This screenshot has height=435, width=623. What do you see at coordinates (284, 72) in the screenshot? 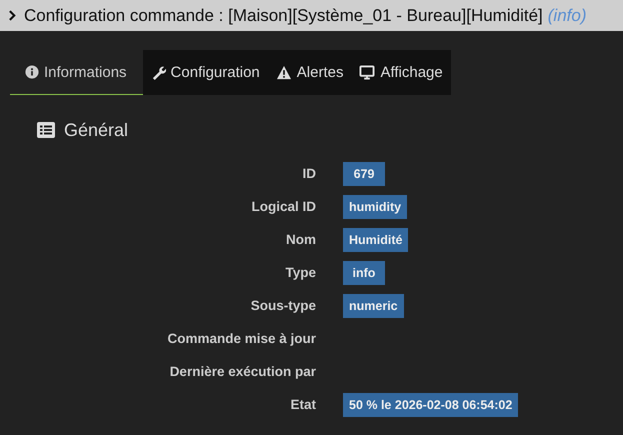
I see `warning-icon` at bounding box center [284, 72].